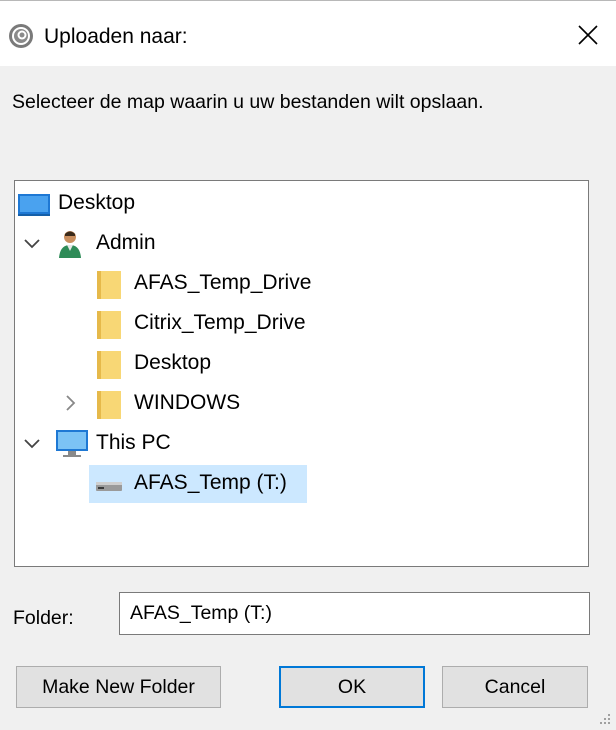  What do you see at coordinates (301, 203) in the screenshot?
I see `tree-item-desktop: Desktop` at bounding box center [301, 203].